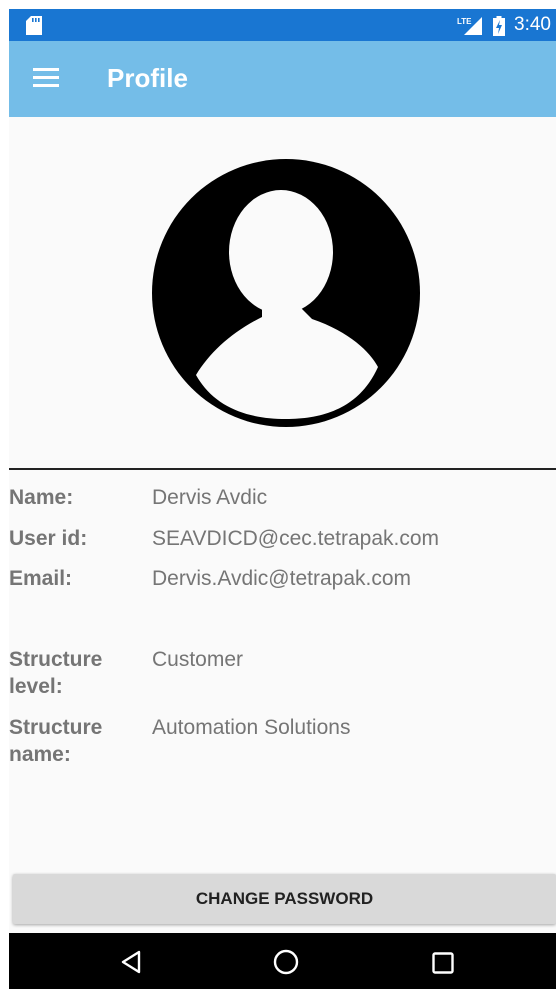 This screenshot has height=989, width=556. Describe the element at coordinates (41, 497) in the screenshot. I see `name-label: Name:` at that location.